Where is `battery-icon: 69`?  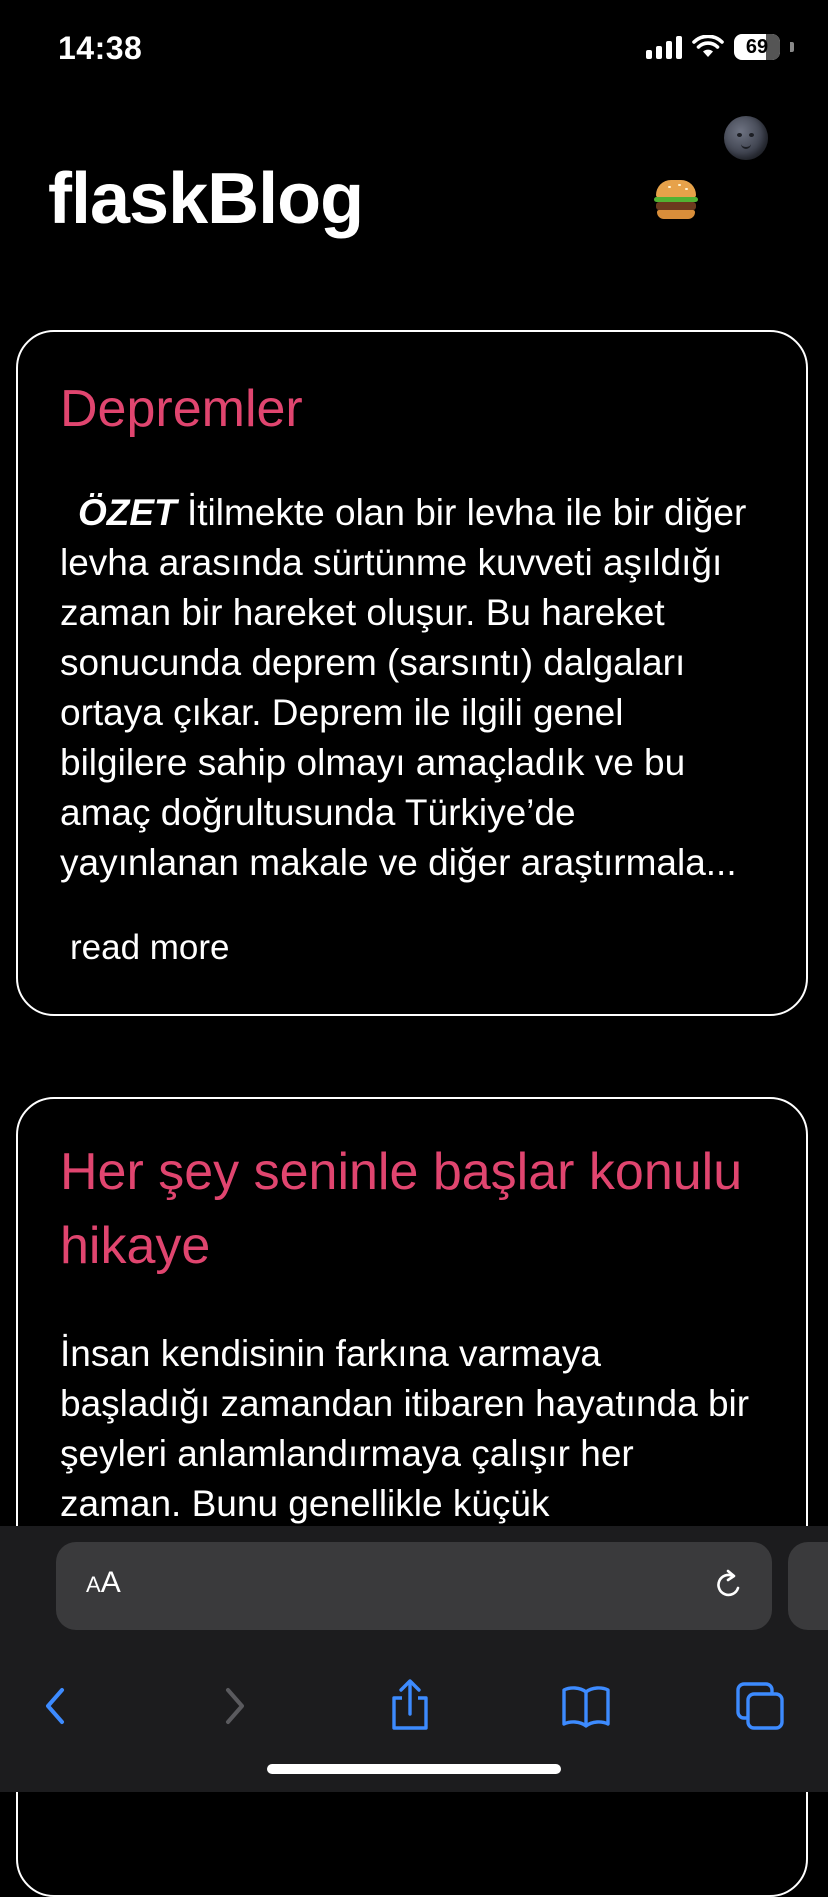
battery-icon: 69 is located at coordinates (757, 47).